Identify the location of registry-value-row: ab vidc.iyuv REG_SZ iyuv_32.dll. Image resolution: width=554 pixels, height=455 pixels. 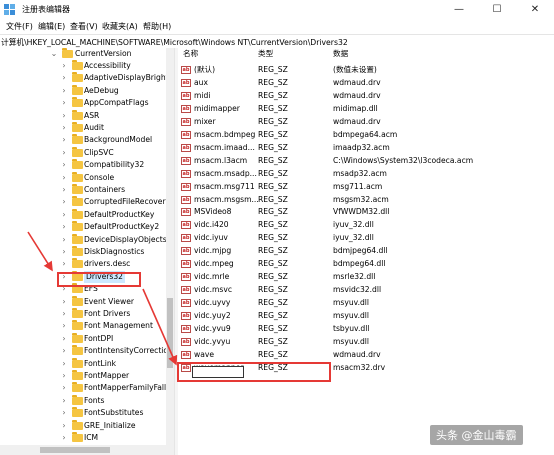
(366, 238).